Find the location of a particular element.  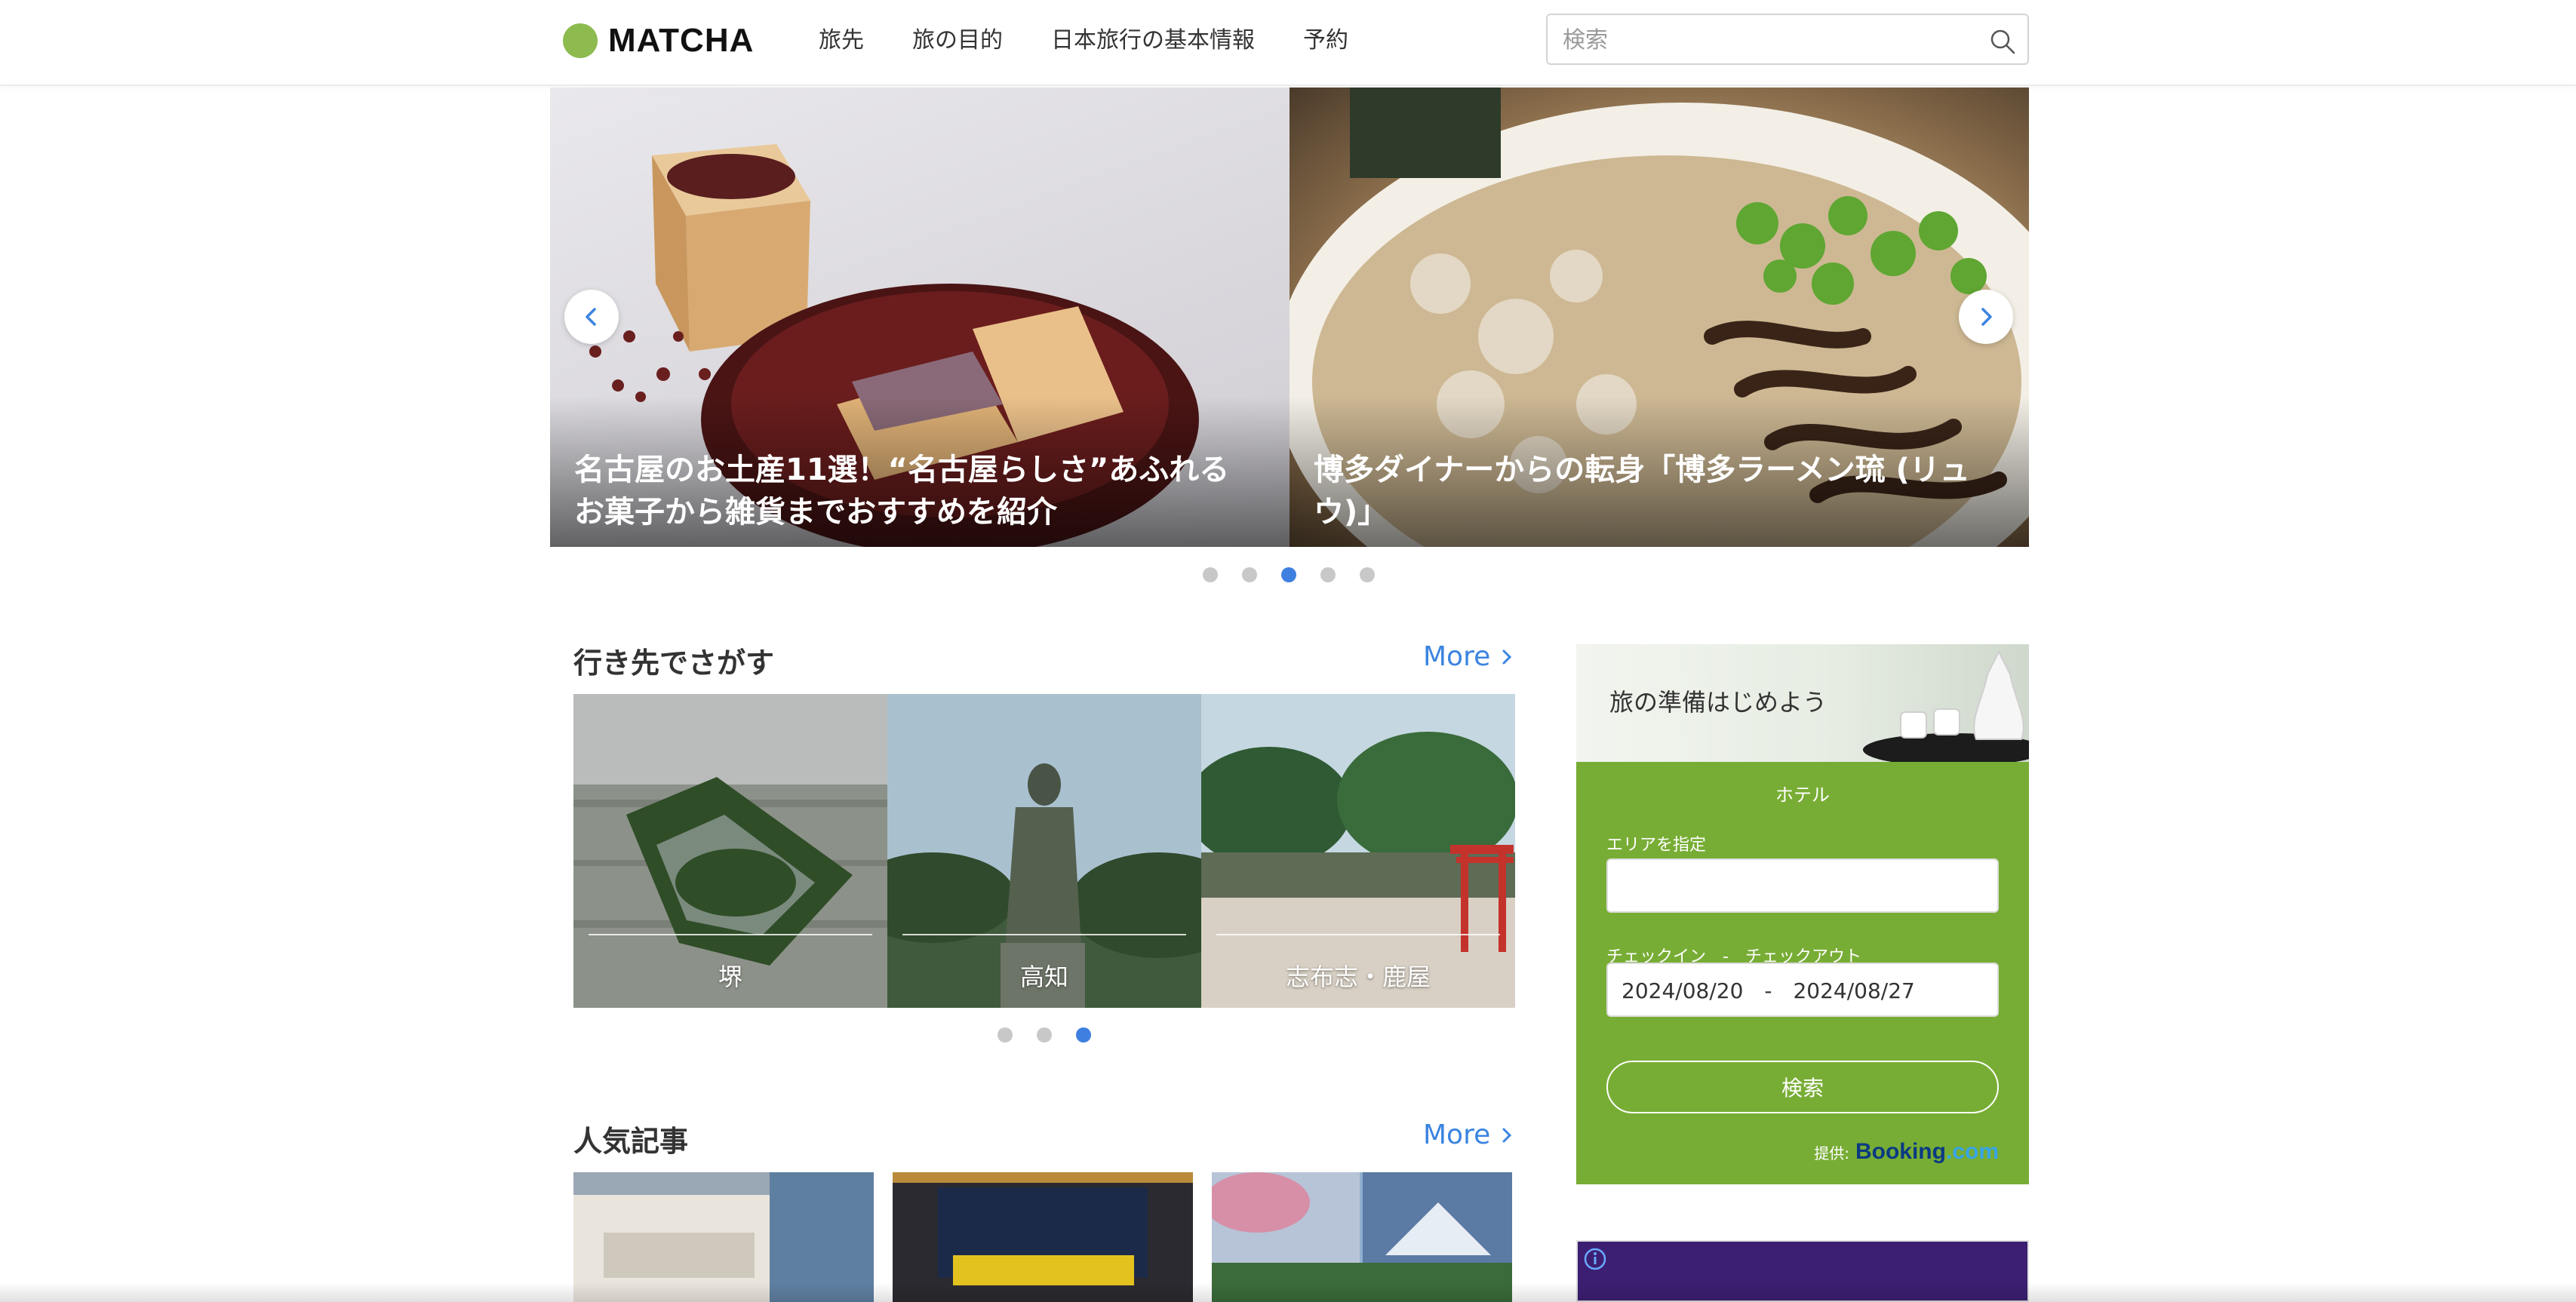

logo-dot-icon is located at coordinates (580, 40).